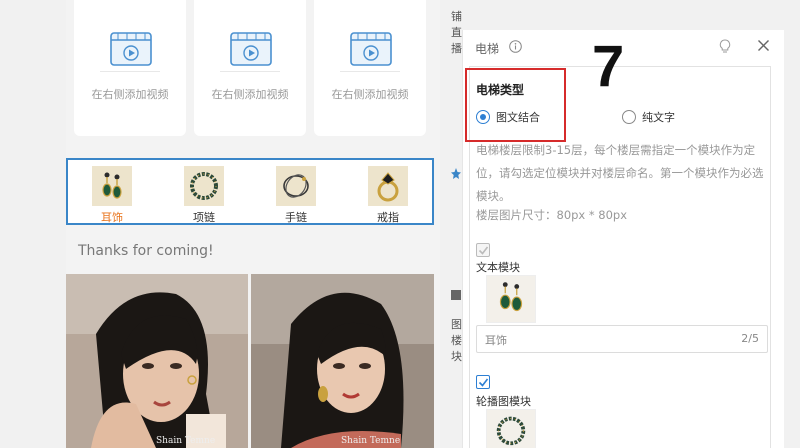 The image size is (800, 448). Describe the element at coordinates (250, 191) in the screenshot. I see `elevator-nav: 耳饰 项链 手链 戒指` at that location.